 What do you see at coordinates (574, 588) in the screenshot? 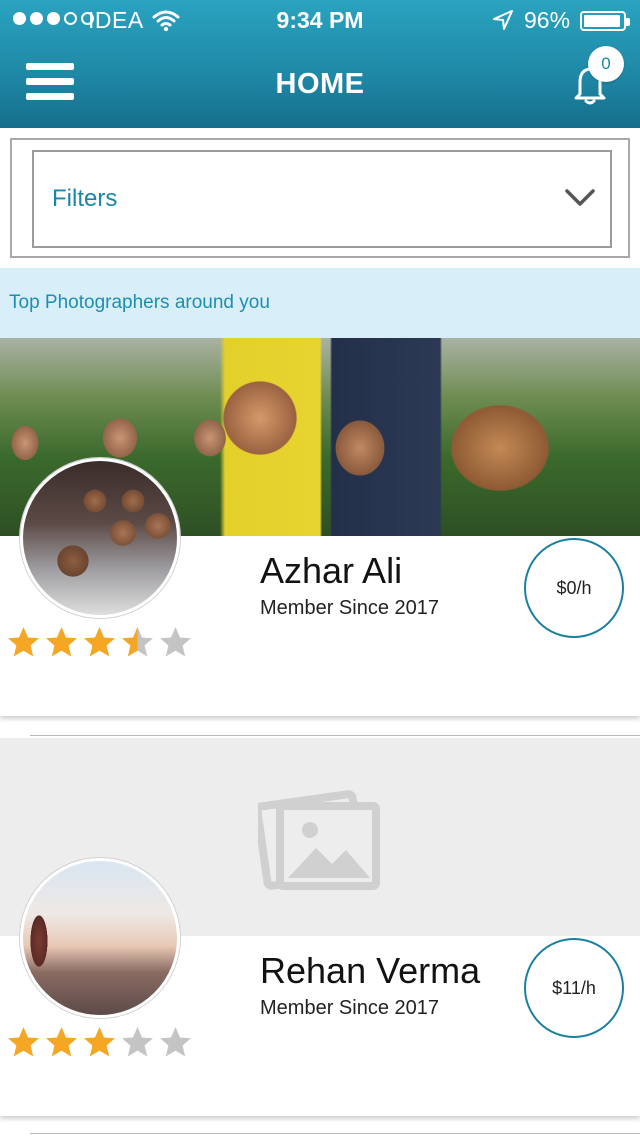
I see `hourly-rate-badge: $0/h` at bounding box center [574, 588].